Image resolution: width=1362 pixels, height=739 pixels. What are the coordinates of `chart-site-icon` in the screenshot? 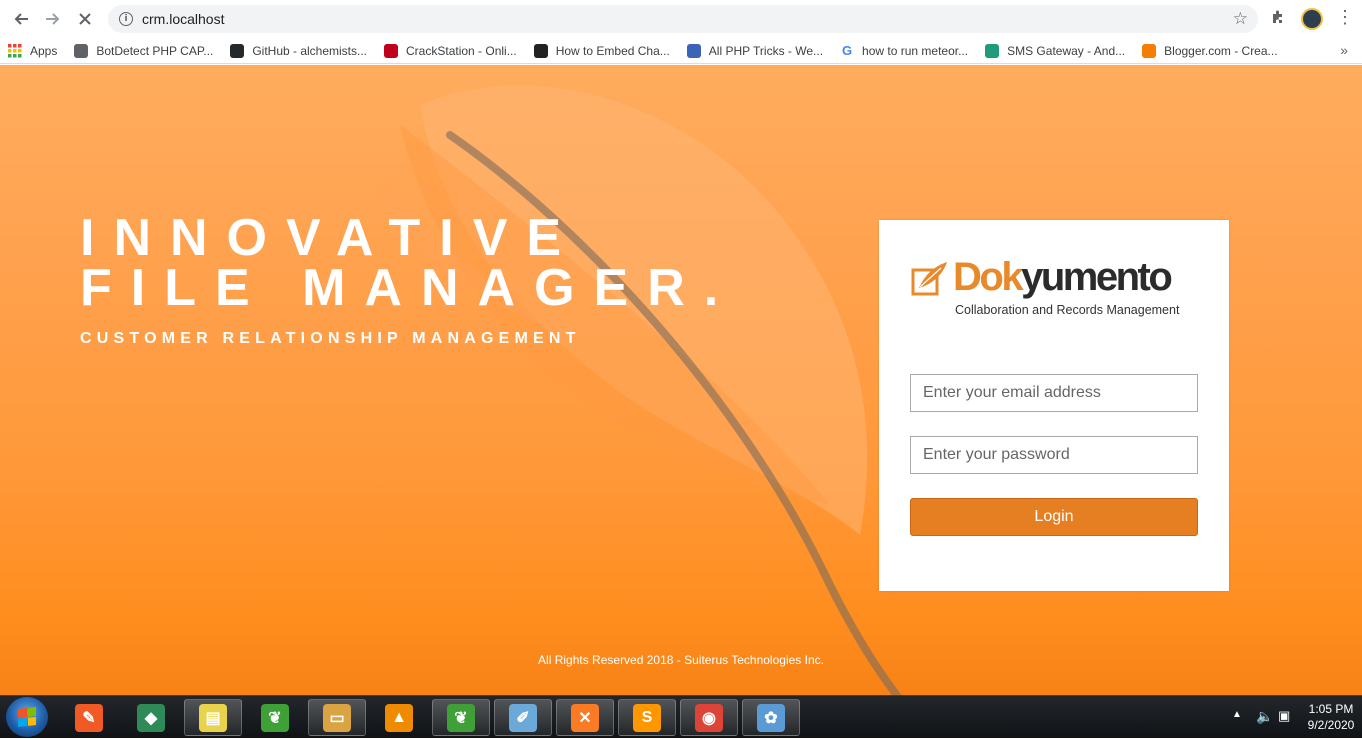 It's located at (540, 50).